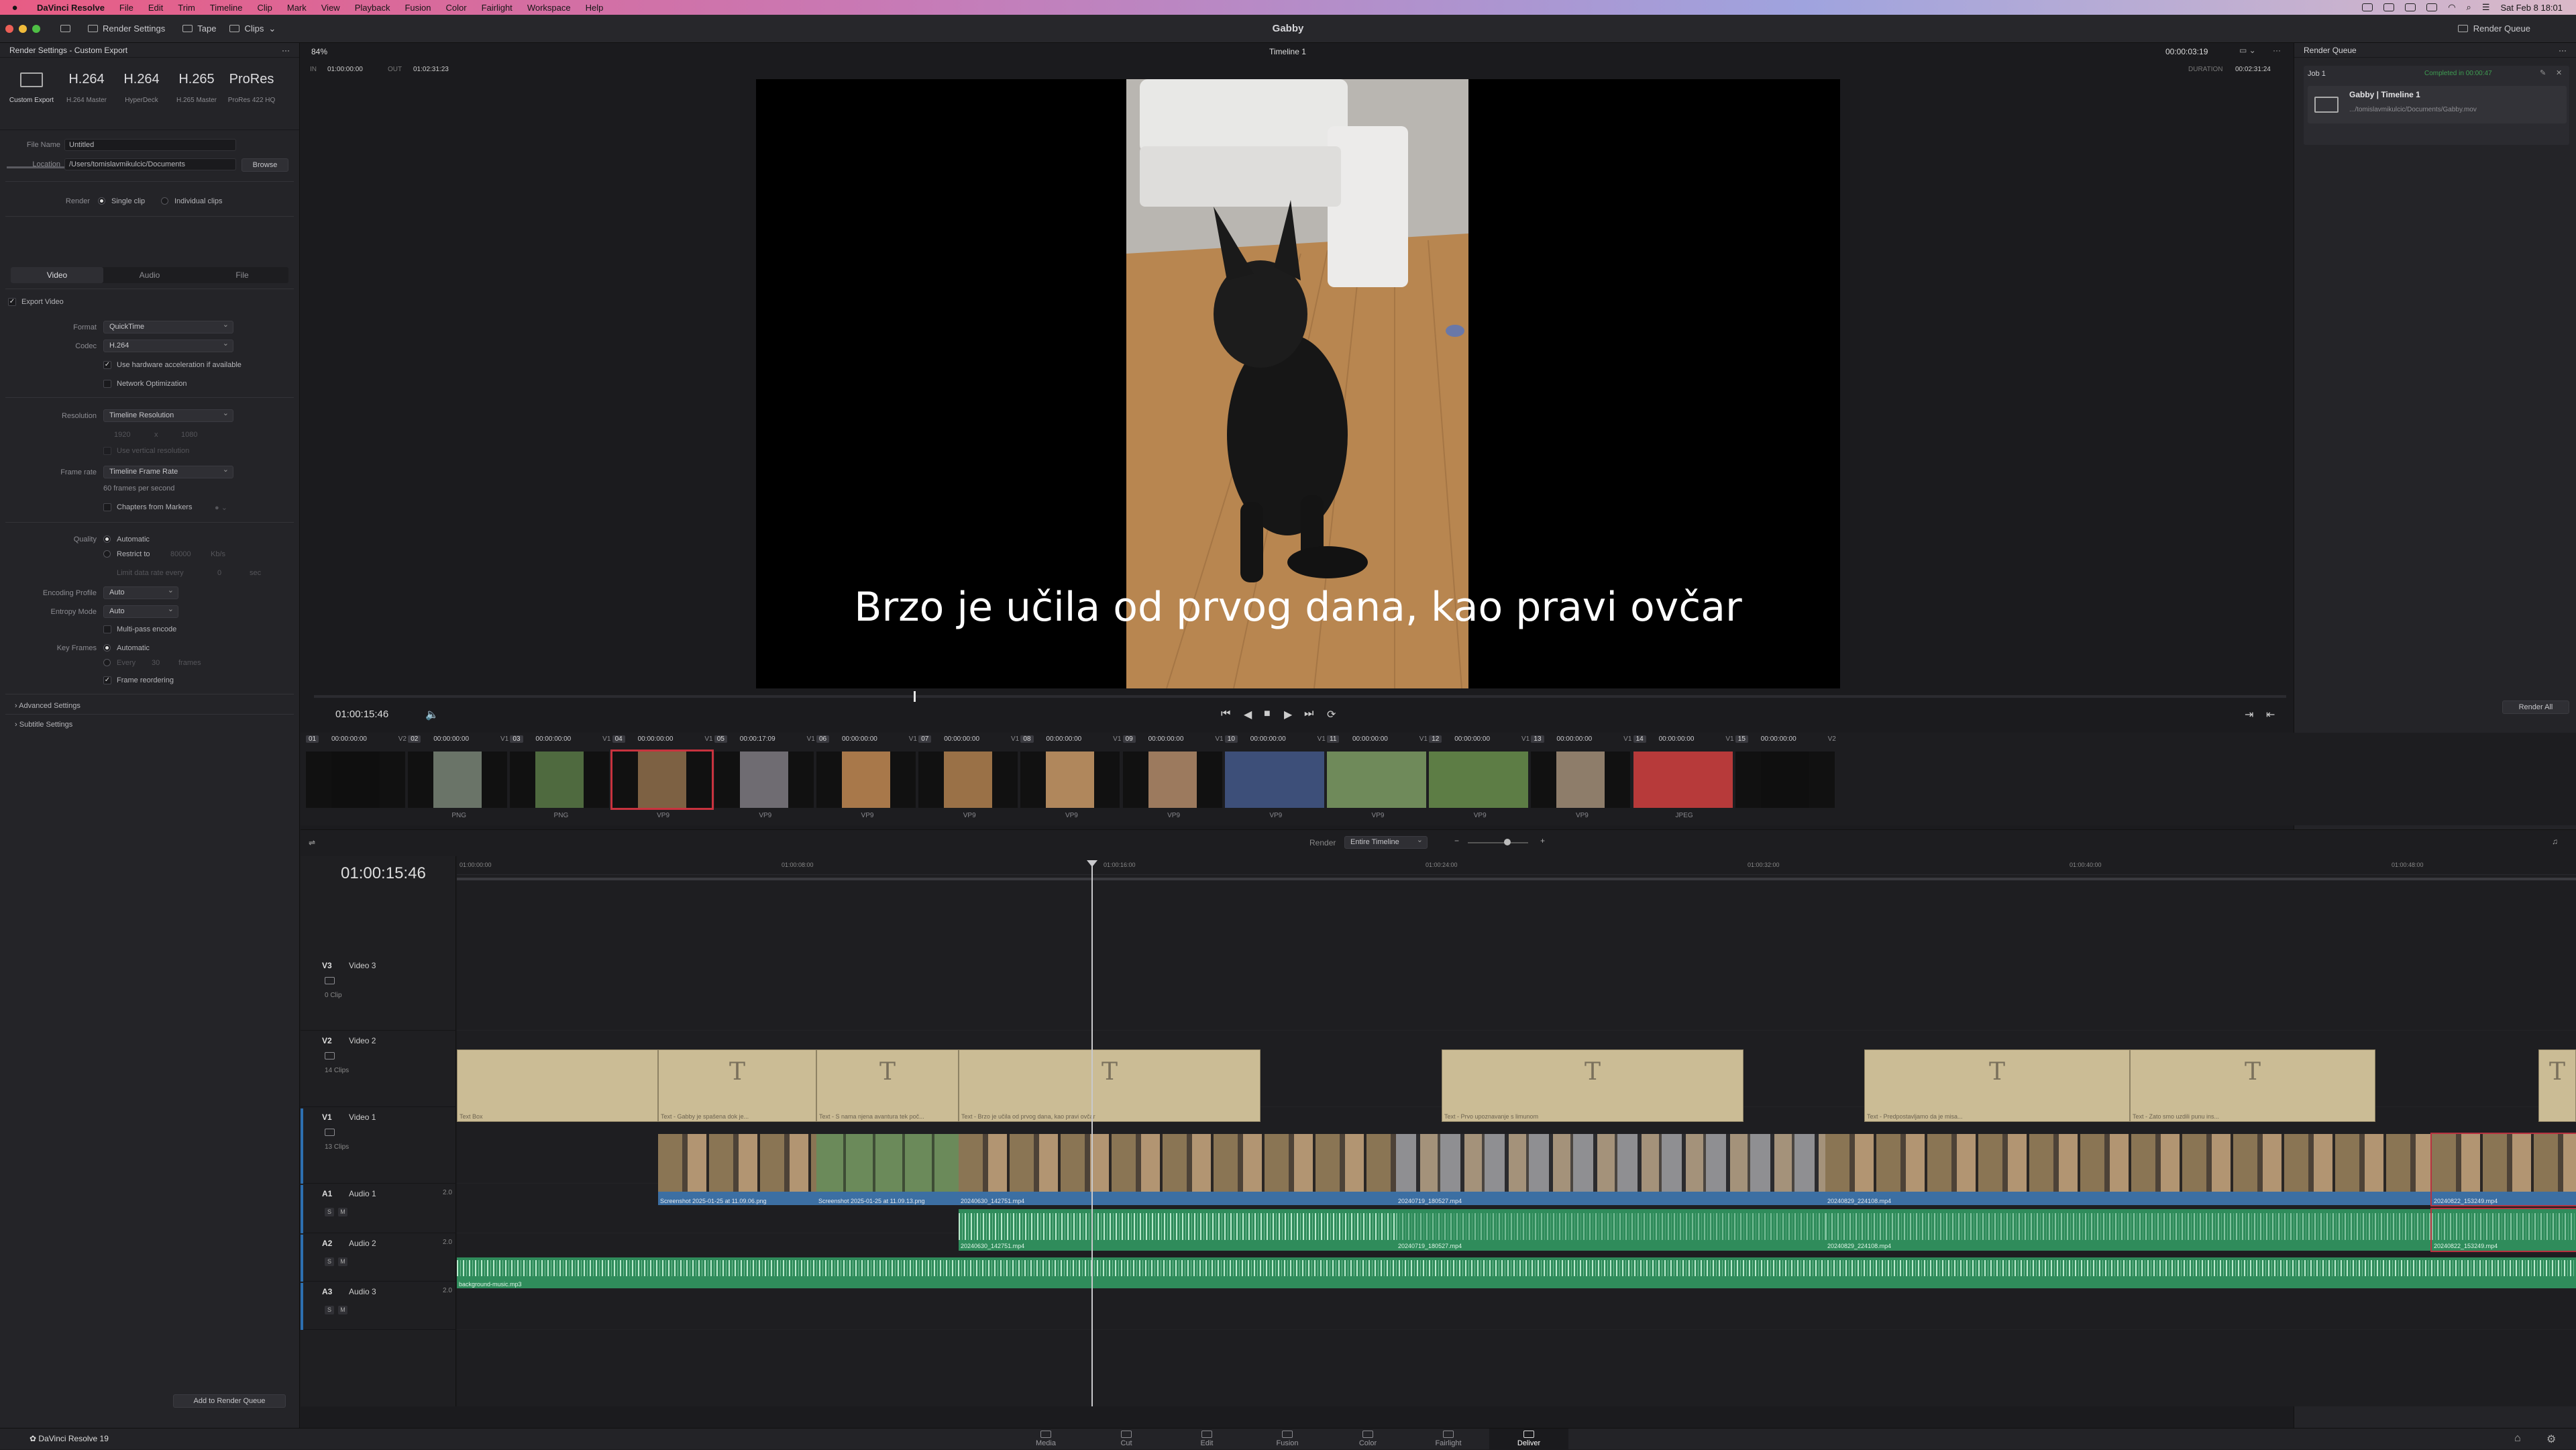  Describe the element at coordinates (1045, 1439) in the screenshot. I see `page-media: Media` at that location.